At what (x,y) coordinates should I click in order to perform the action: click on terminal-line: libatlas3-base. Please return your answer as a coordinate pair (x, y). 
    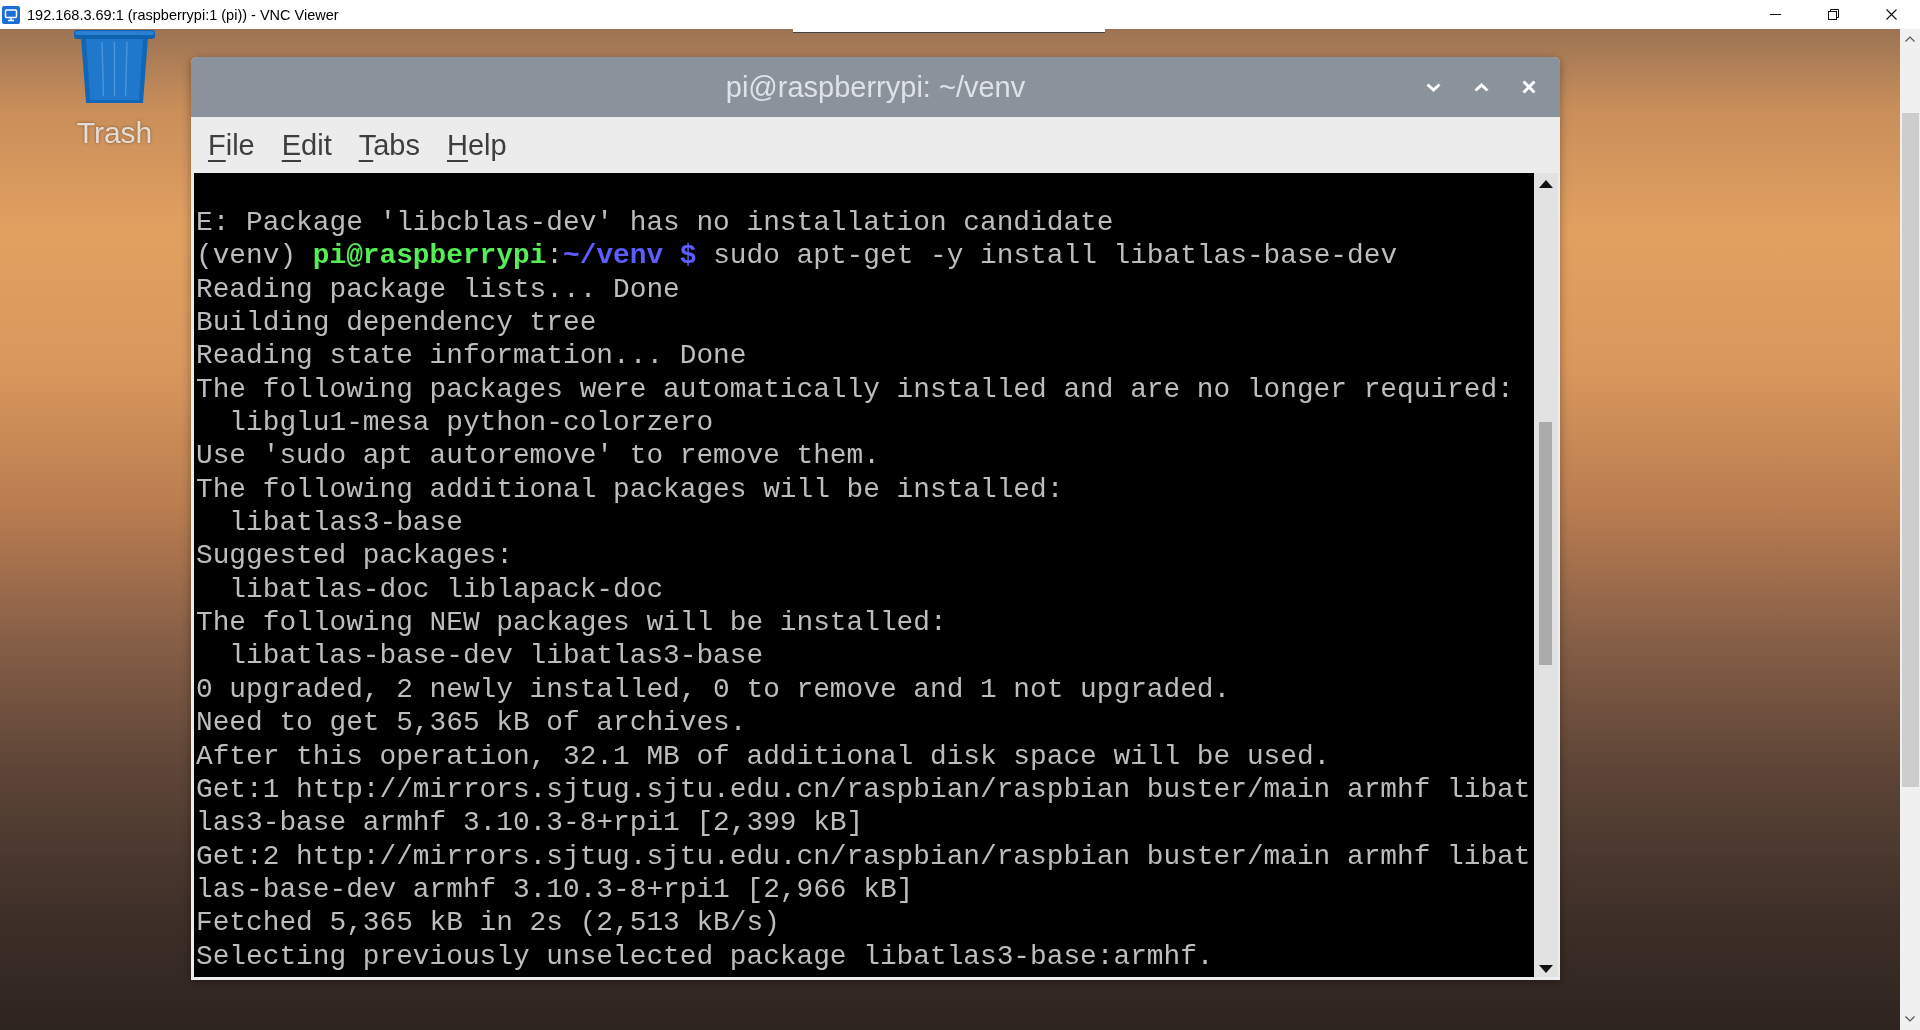
    Looking at the image, I should click on (345, 523).